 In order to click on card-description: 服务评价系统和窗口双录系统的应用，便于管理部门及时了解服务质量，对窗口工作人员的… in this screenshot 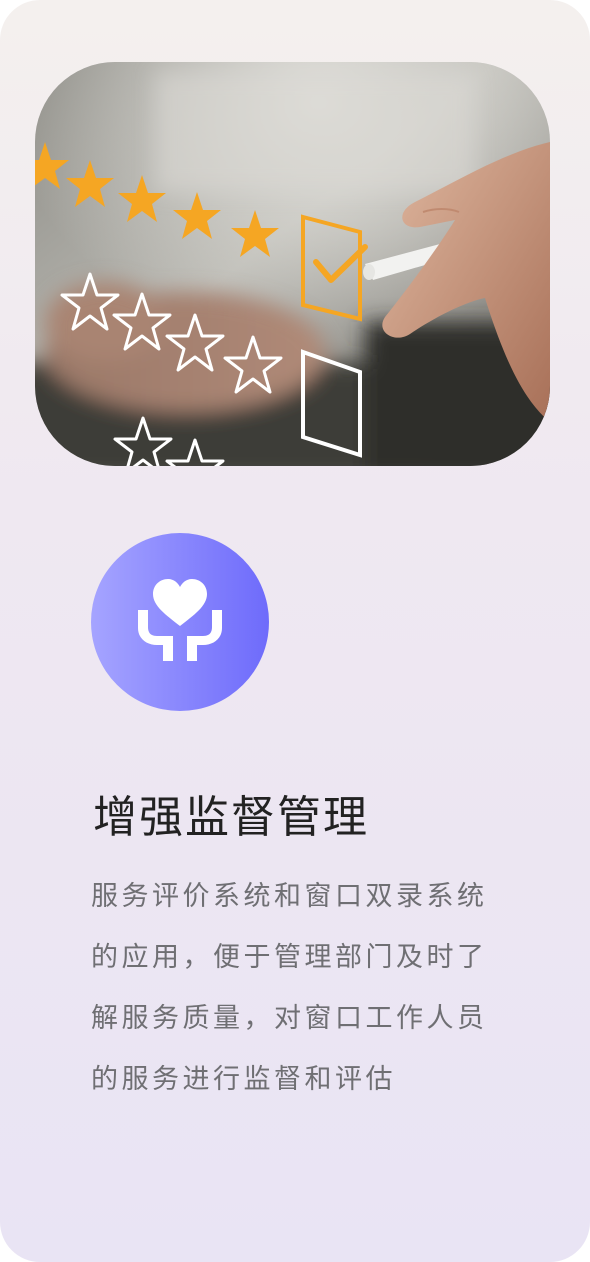, I will do `click(289, 988)`.